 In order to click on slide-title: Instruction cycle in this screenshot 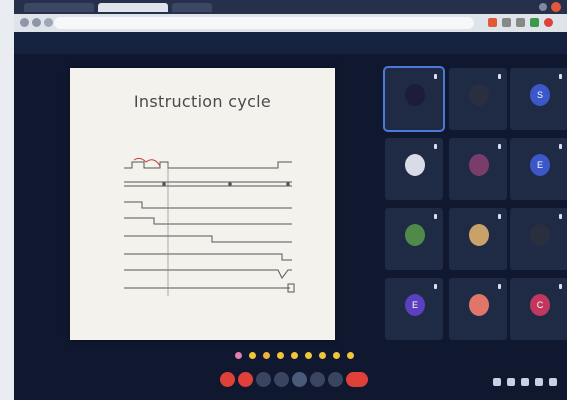, I will do `click(202, 101)`.